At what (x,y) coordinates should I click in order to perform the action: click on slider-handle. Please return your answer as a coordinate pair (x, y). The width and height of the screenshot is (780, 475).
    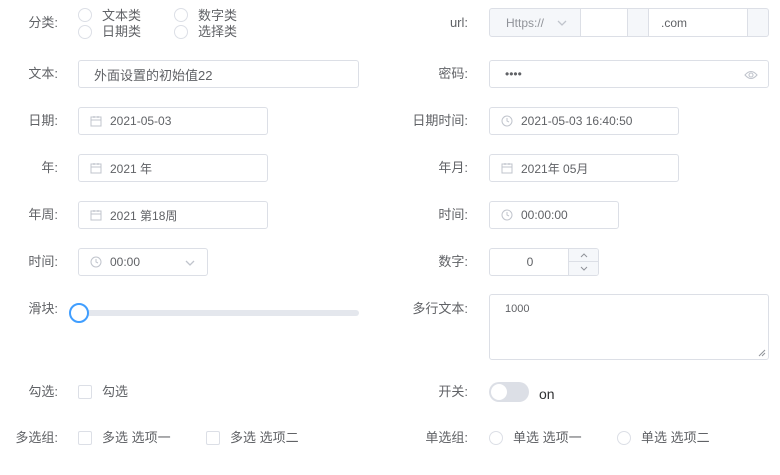
    Looking at the image, I should click on (79, 313).